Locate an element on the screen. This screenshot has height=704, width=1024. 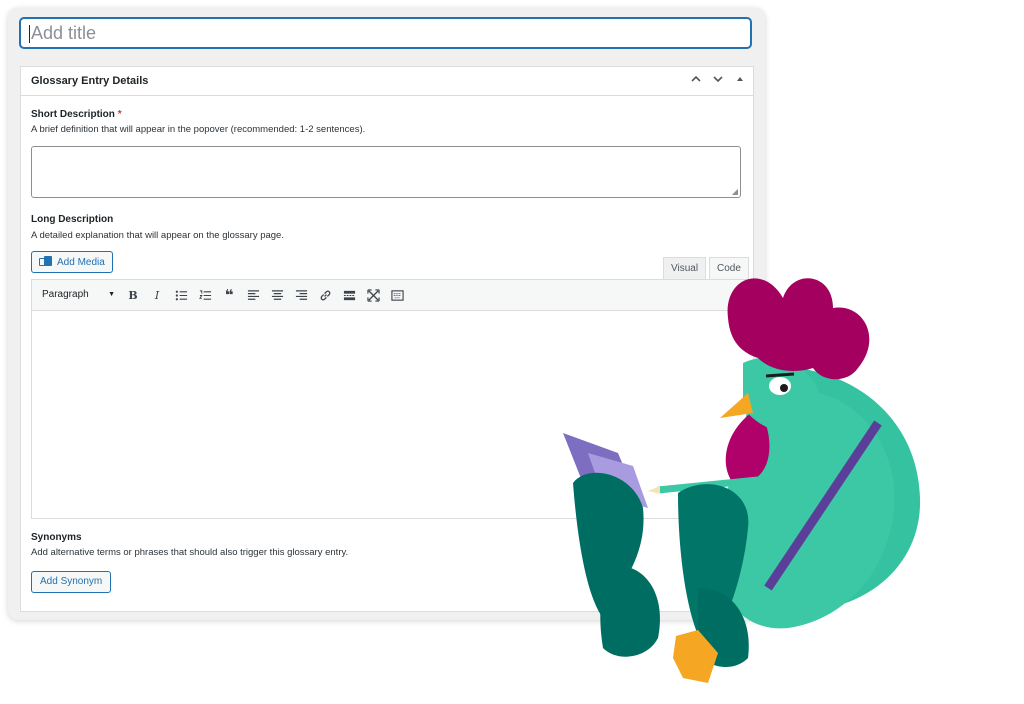
short-description-textarea: ◢ is located at coordinates (386, 172).